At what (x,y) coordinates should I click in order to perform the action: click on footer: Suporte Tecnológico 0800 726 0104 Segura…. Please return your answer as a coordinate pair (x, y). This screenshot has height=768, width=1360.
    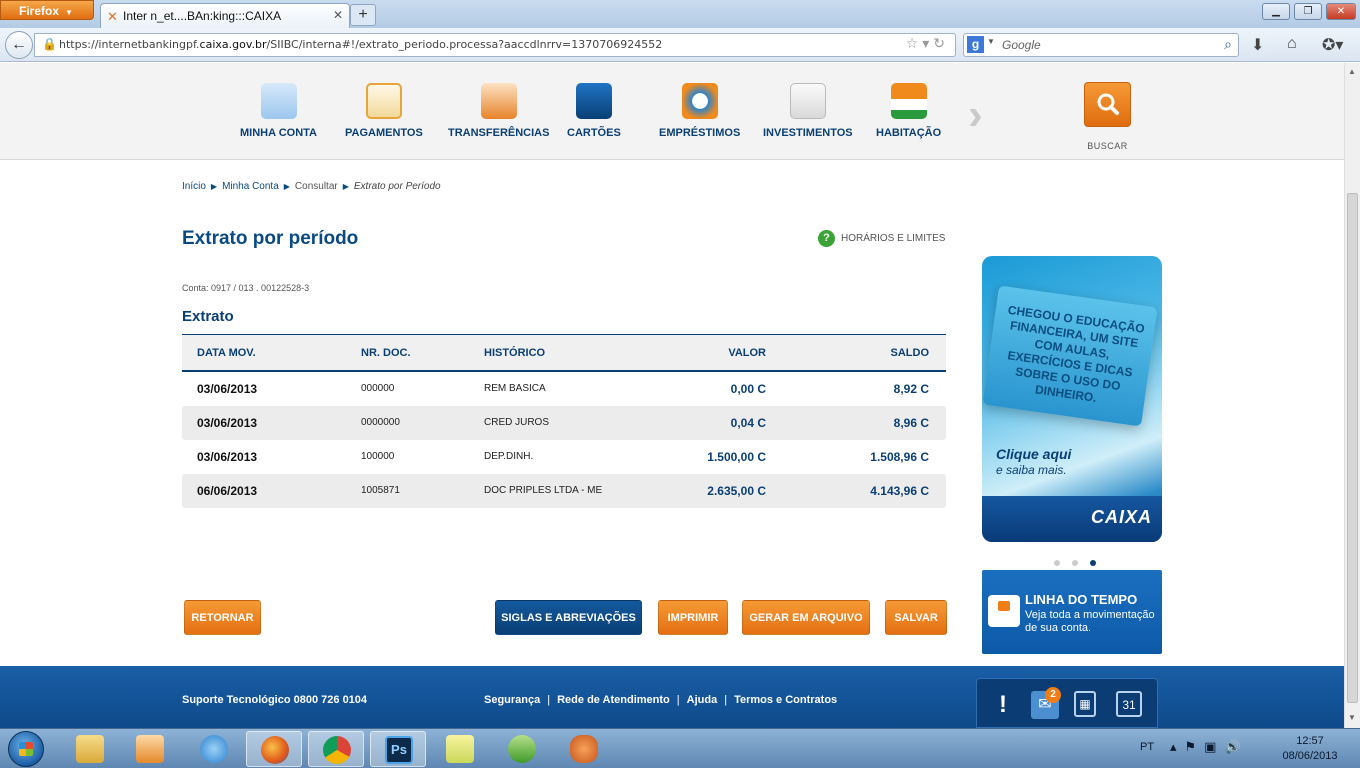
    Looking at the image, I should click on (672, 697).